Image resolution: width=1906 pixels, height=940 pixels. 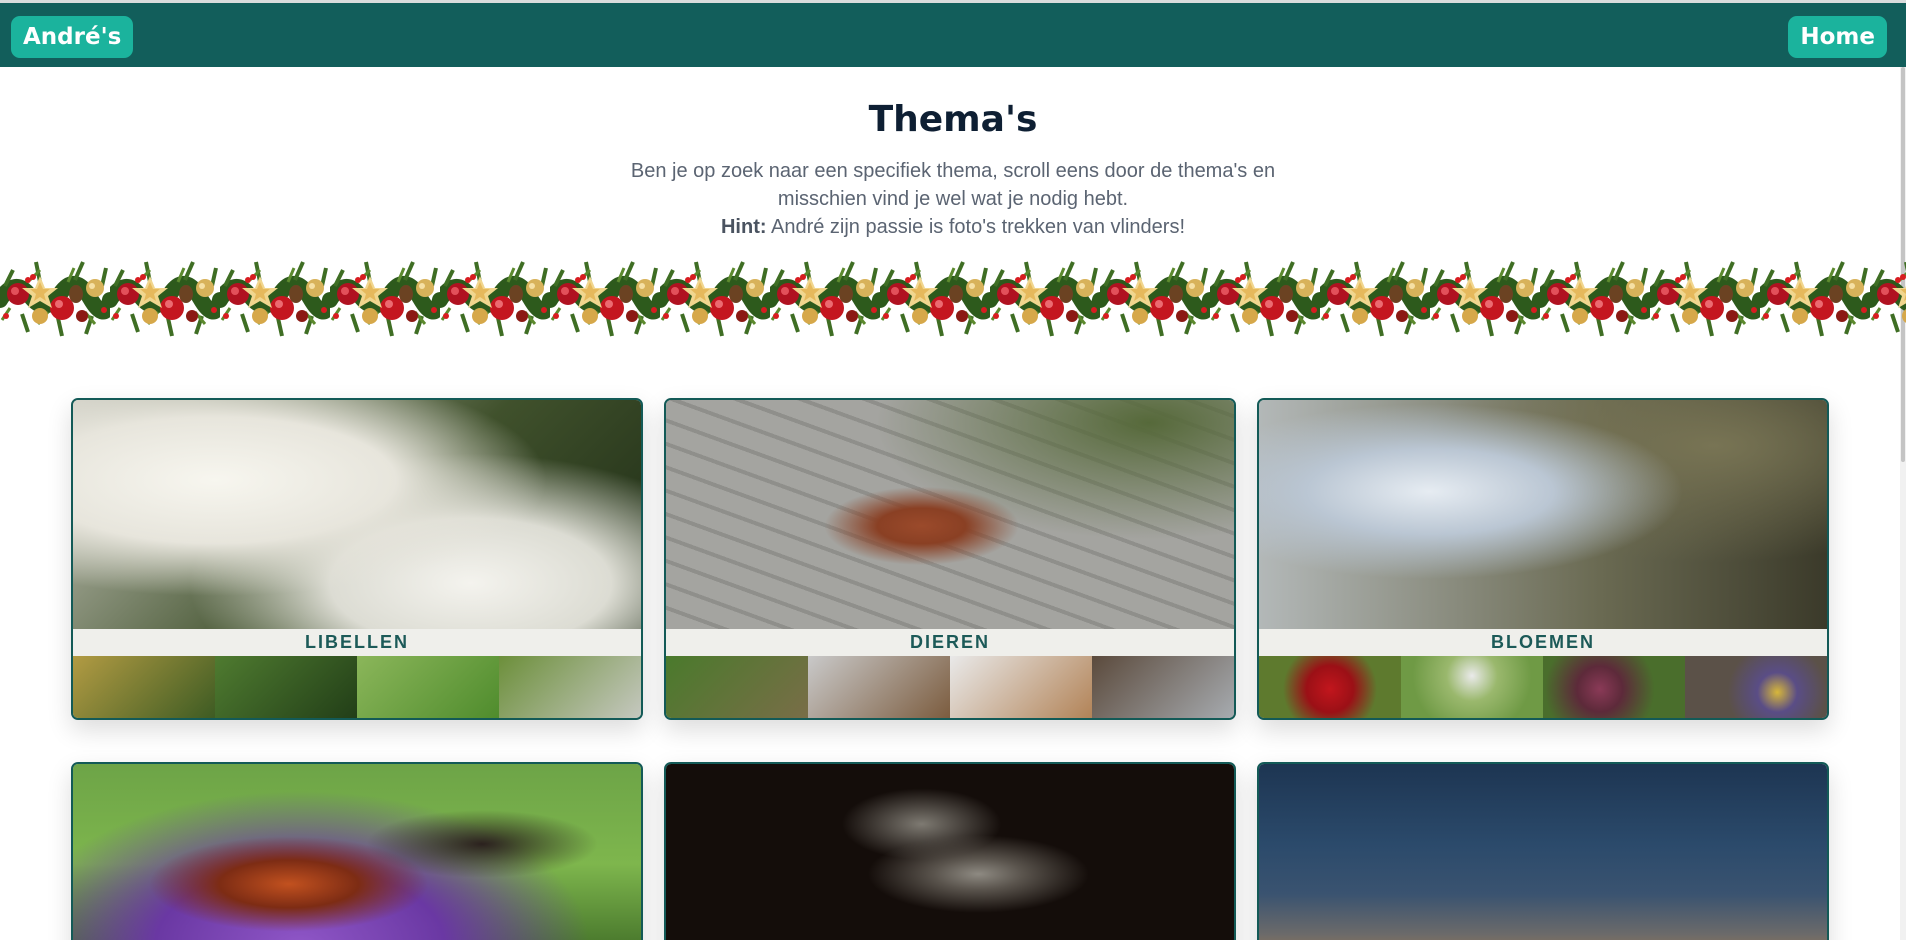 I want to click on squirrel-photo, so click(x=950, y=514).